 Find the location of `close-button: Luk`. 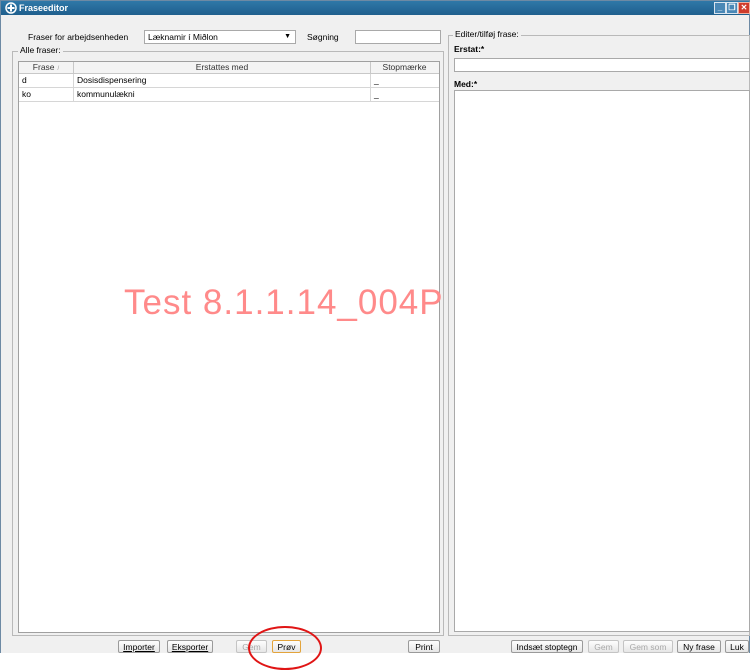

close-button: Luk is located at coordinates (737, 646).